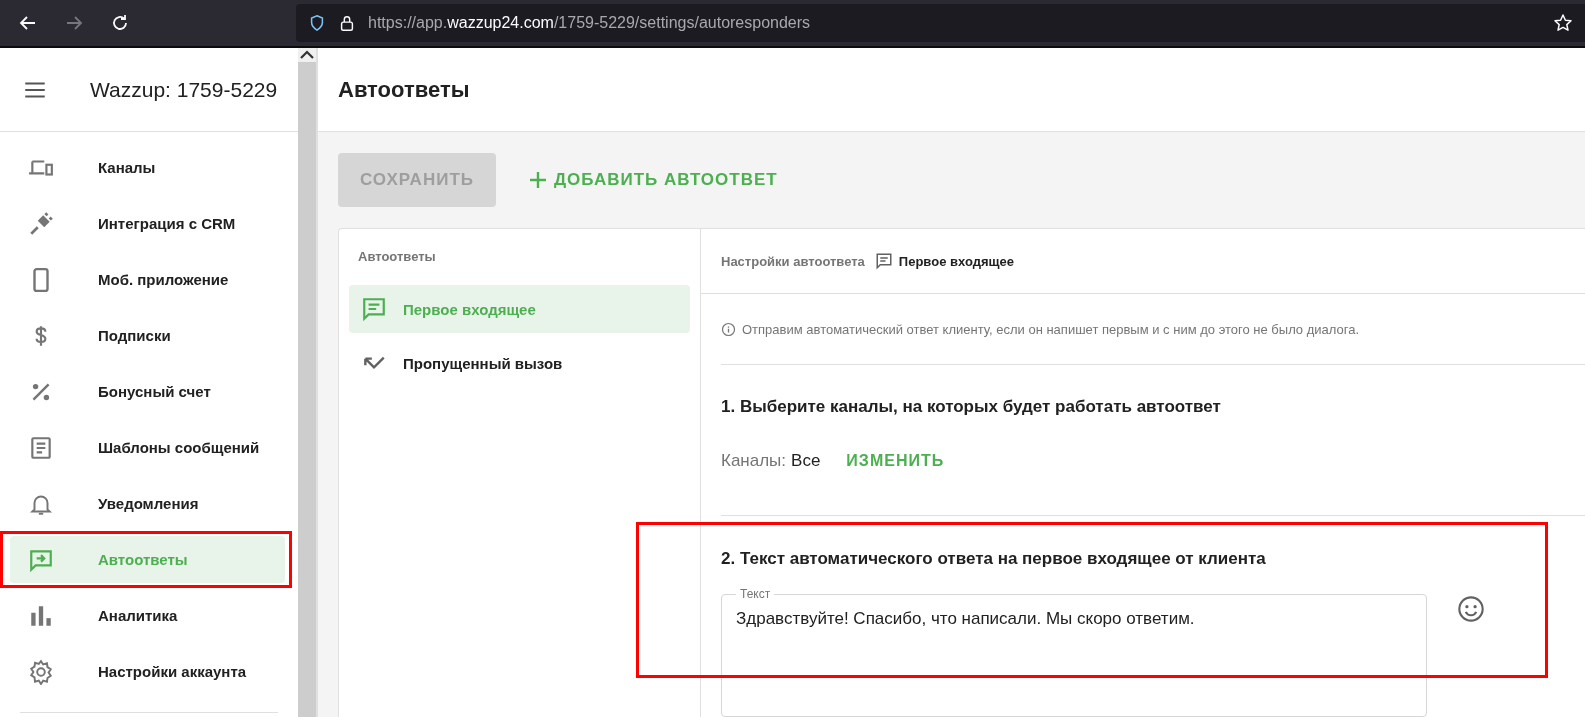  Describe the element at coordinates (41, 223) in the screenshot. I see `plug-icon` at that location.